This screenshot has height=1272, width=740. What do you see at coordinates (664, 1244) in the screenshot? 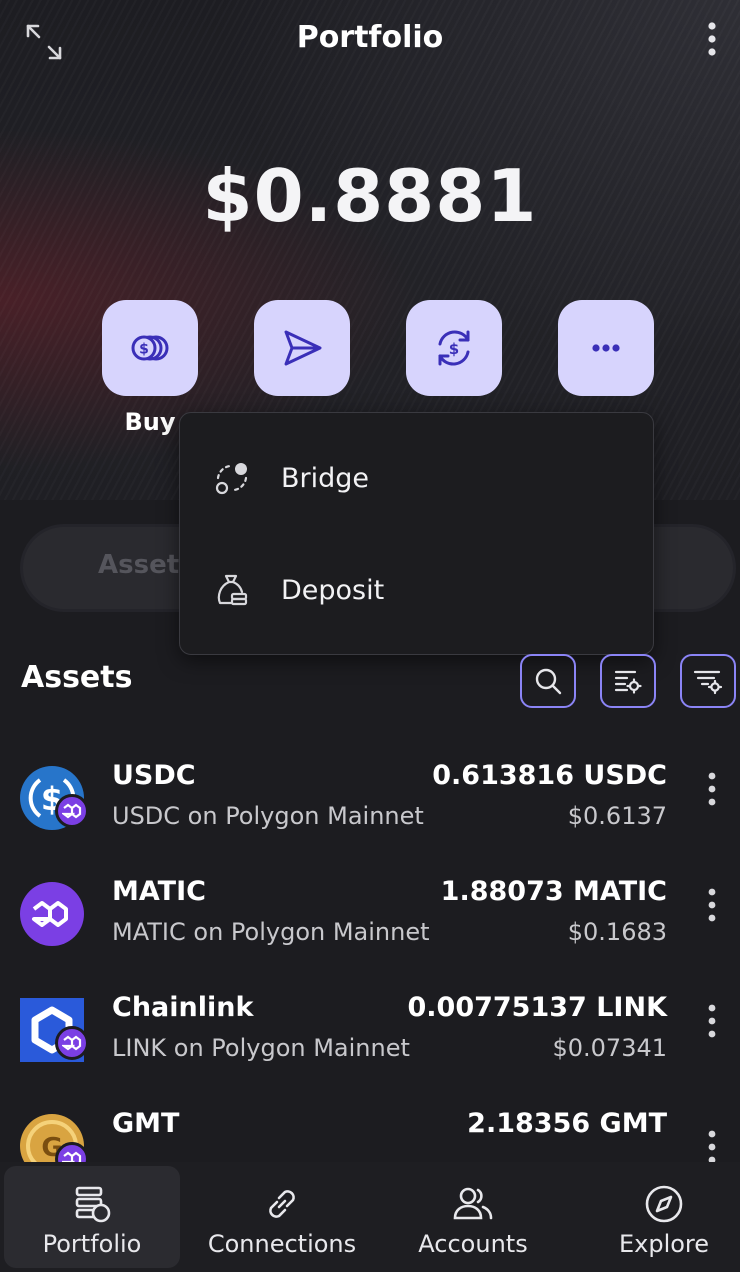
I see `nav-label: Explore` at bounding box center [664, 1244].